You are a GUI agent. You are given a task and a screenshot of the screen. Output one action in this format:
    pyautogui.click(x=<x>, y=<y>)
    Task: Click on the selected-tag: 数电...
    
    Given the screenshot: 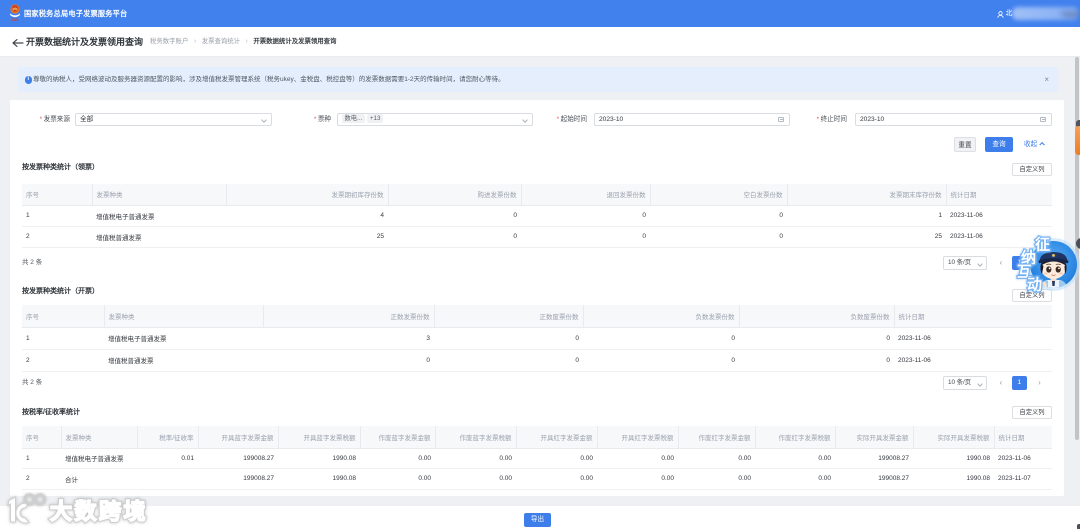 What is the action you would take?
    pyautogui.click(x=353, y=118)
    